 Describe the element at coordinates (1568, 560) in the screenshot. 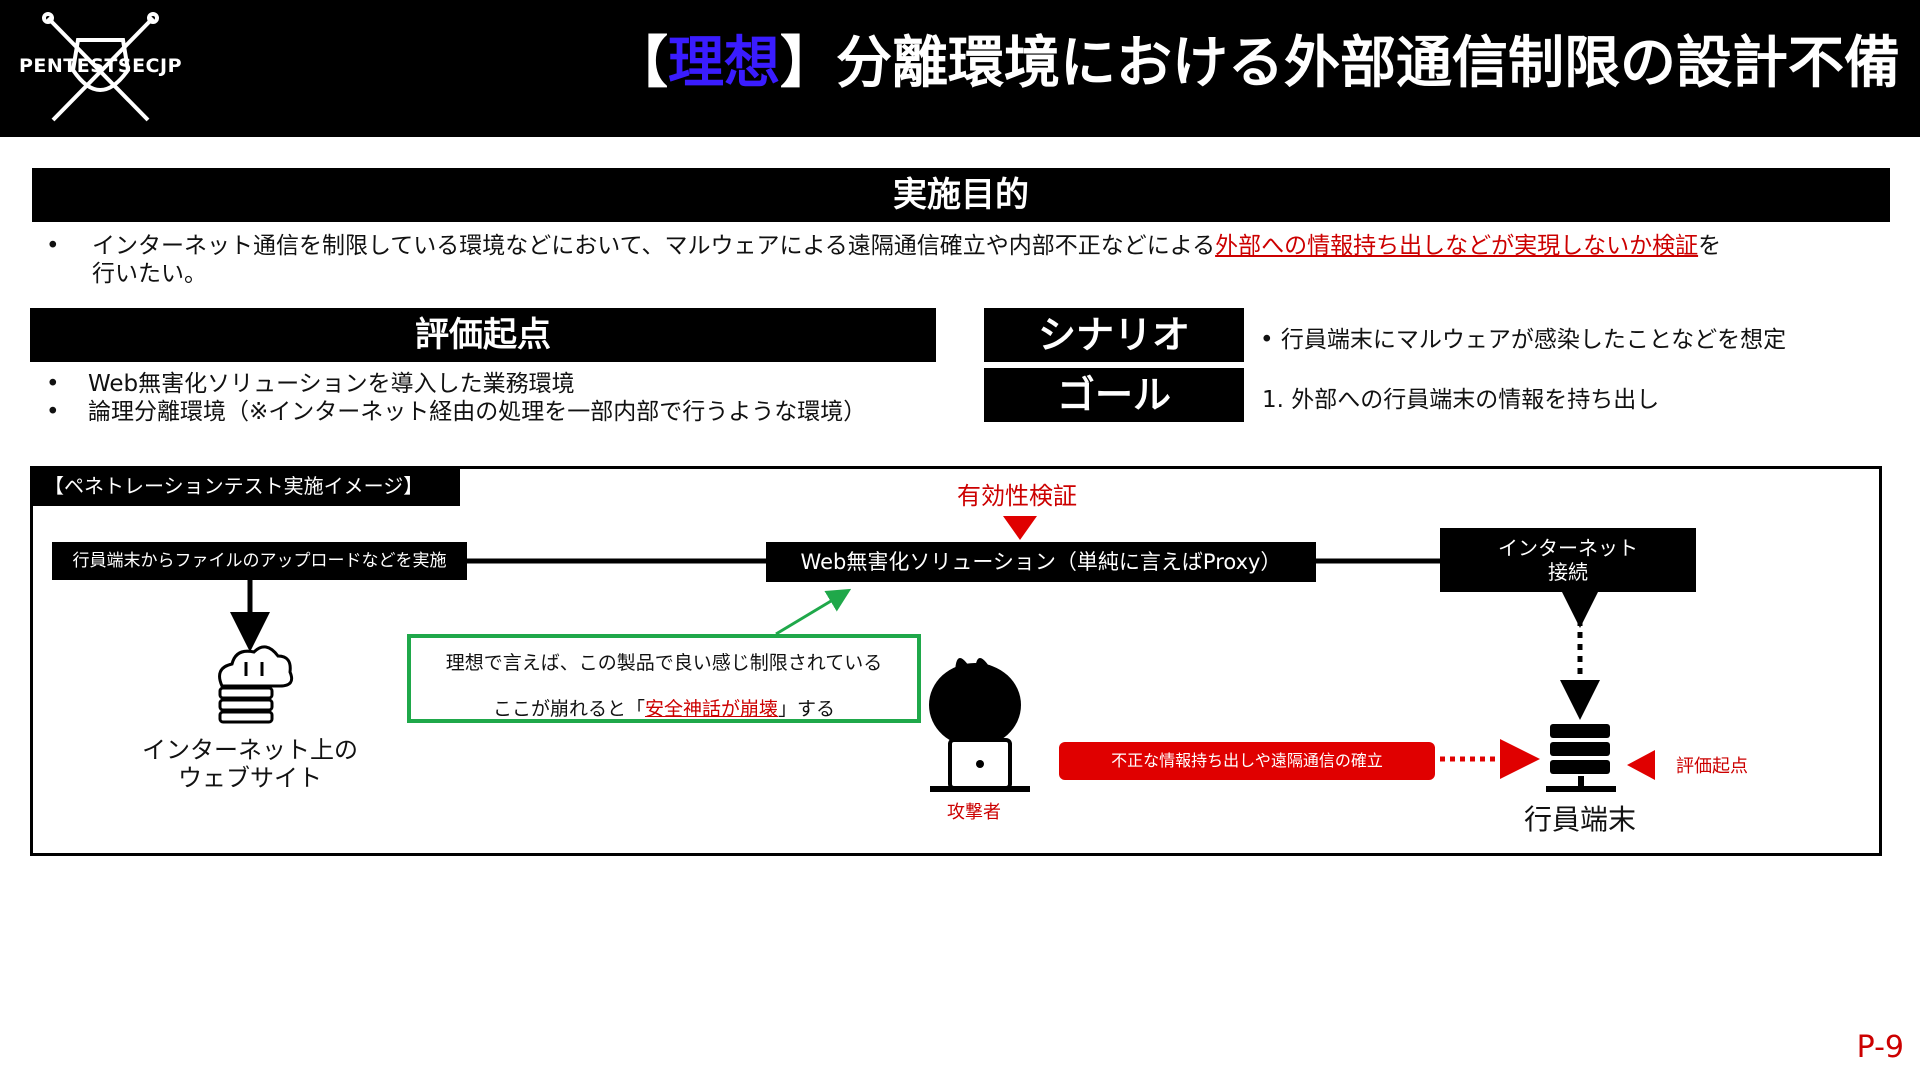

I see `internet-connection-box: インターネット 接続` at that location.